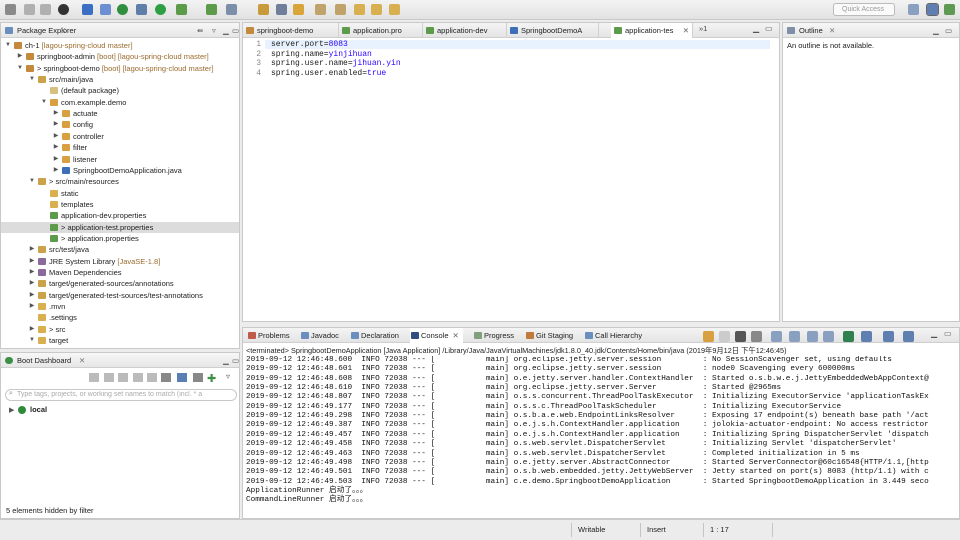 The width and height of the screenshot is (960, 540). Describe the element at coordinates (321, 54) in the screenshot. I see `code-line: spring.name=yinjihuan` at that location.